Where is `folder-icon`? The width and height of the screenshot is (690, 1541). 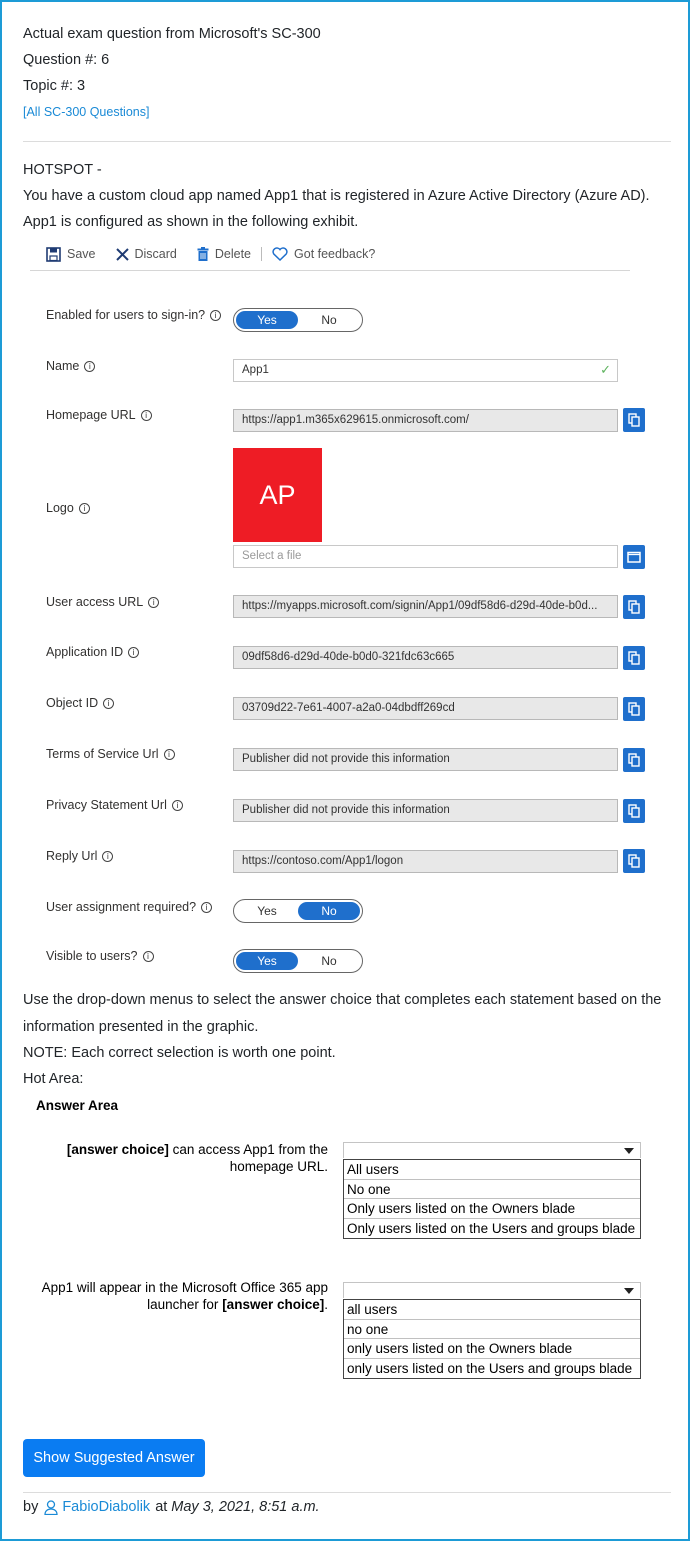 folder-icon is located at coordinates (634, 557).